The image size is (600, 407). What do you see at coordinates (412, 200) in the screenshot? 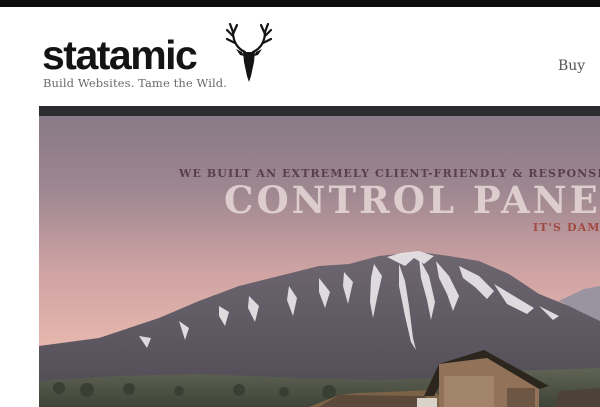
I see `hero-headline: CONTROL PANEL` at bounding box center [412, 200].